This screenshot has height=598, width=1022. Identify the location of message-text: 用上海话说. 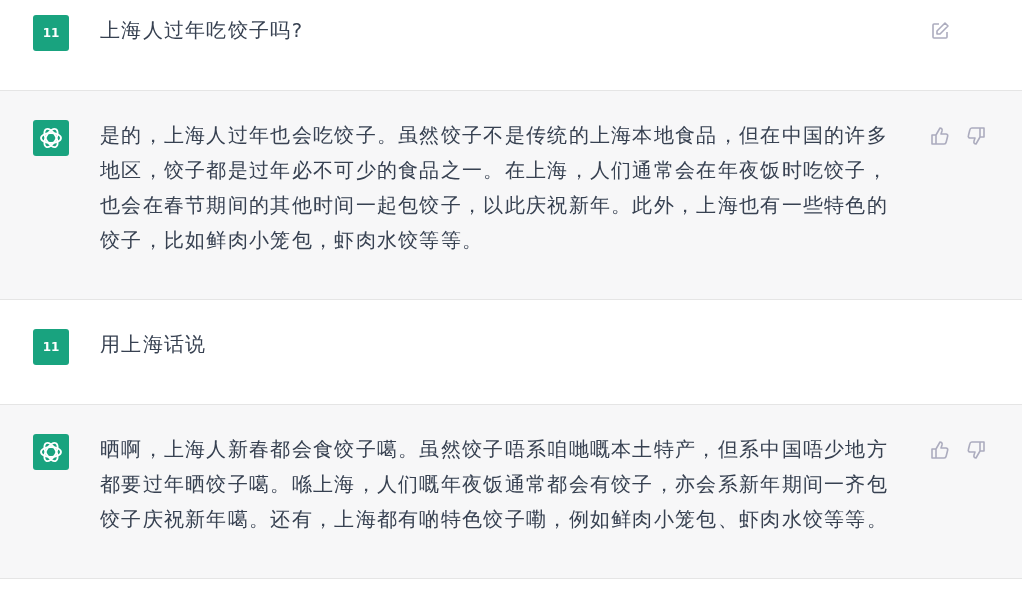
(154, 345).